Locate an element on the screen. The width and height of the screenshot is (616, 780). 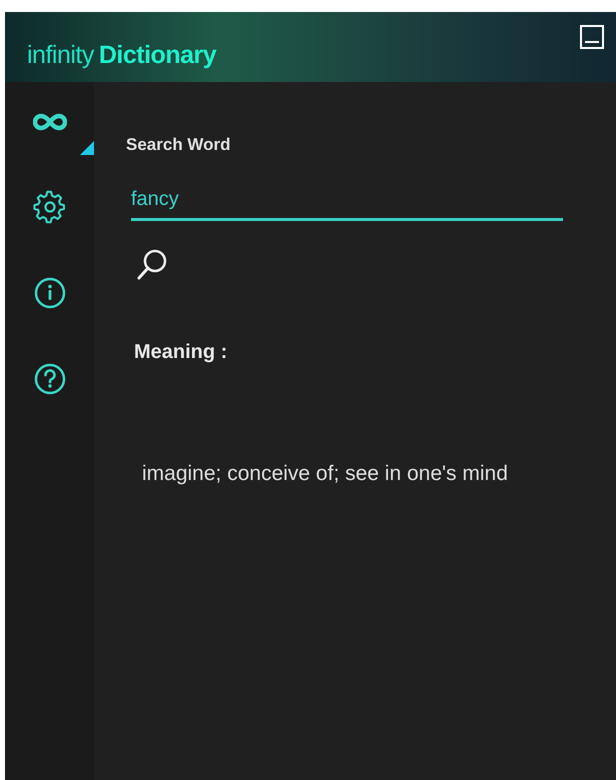
app-title: infinity is located at coordinates (60, 56).